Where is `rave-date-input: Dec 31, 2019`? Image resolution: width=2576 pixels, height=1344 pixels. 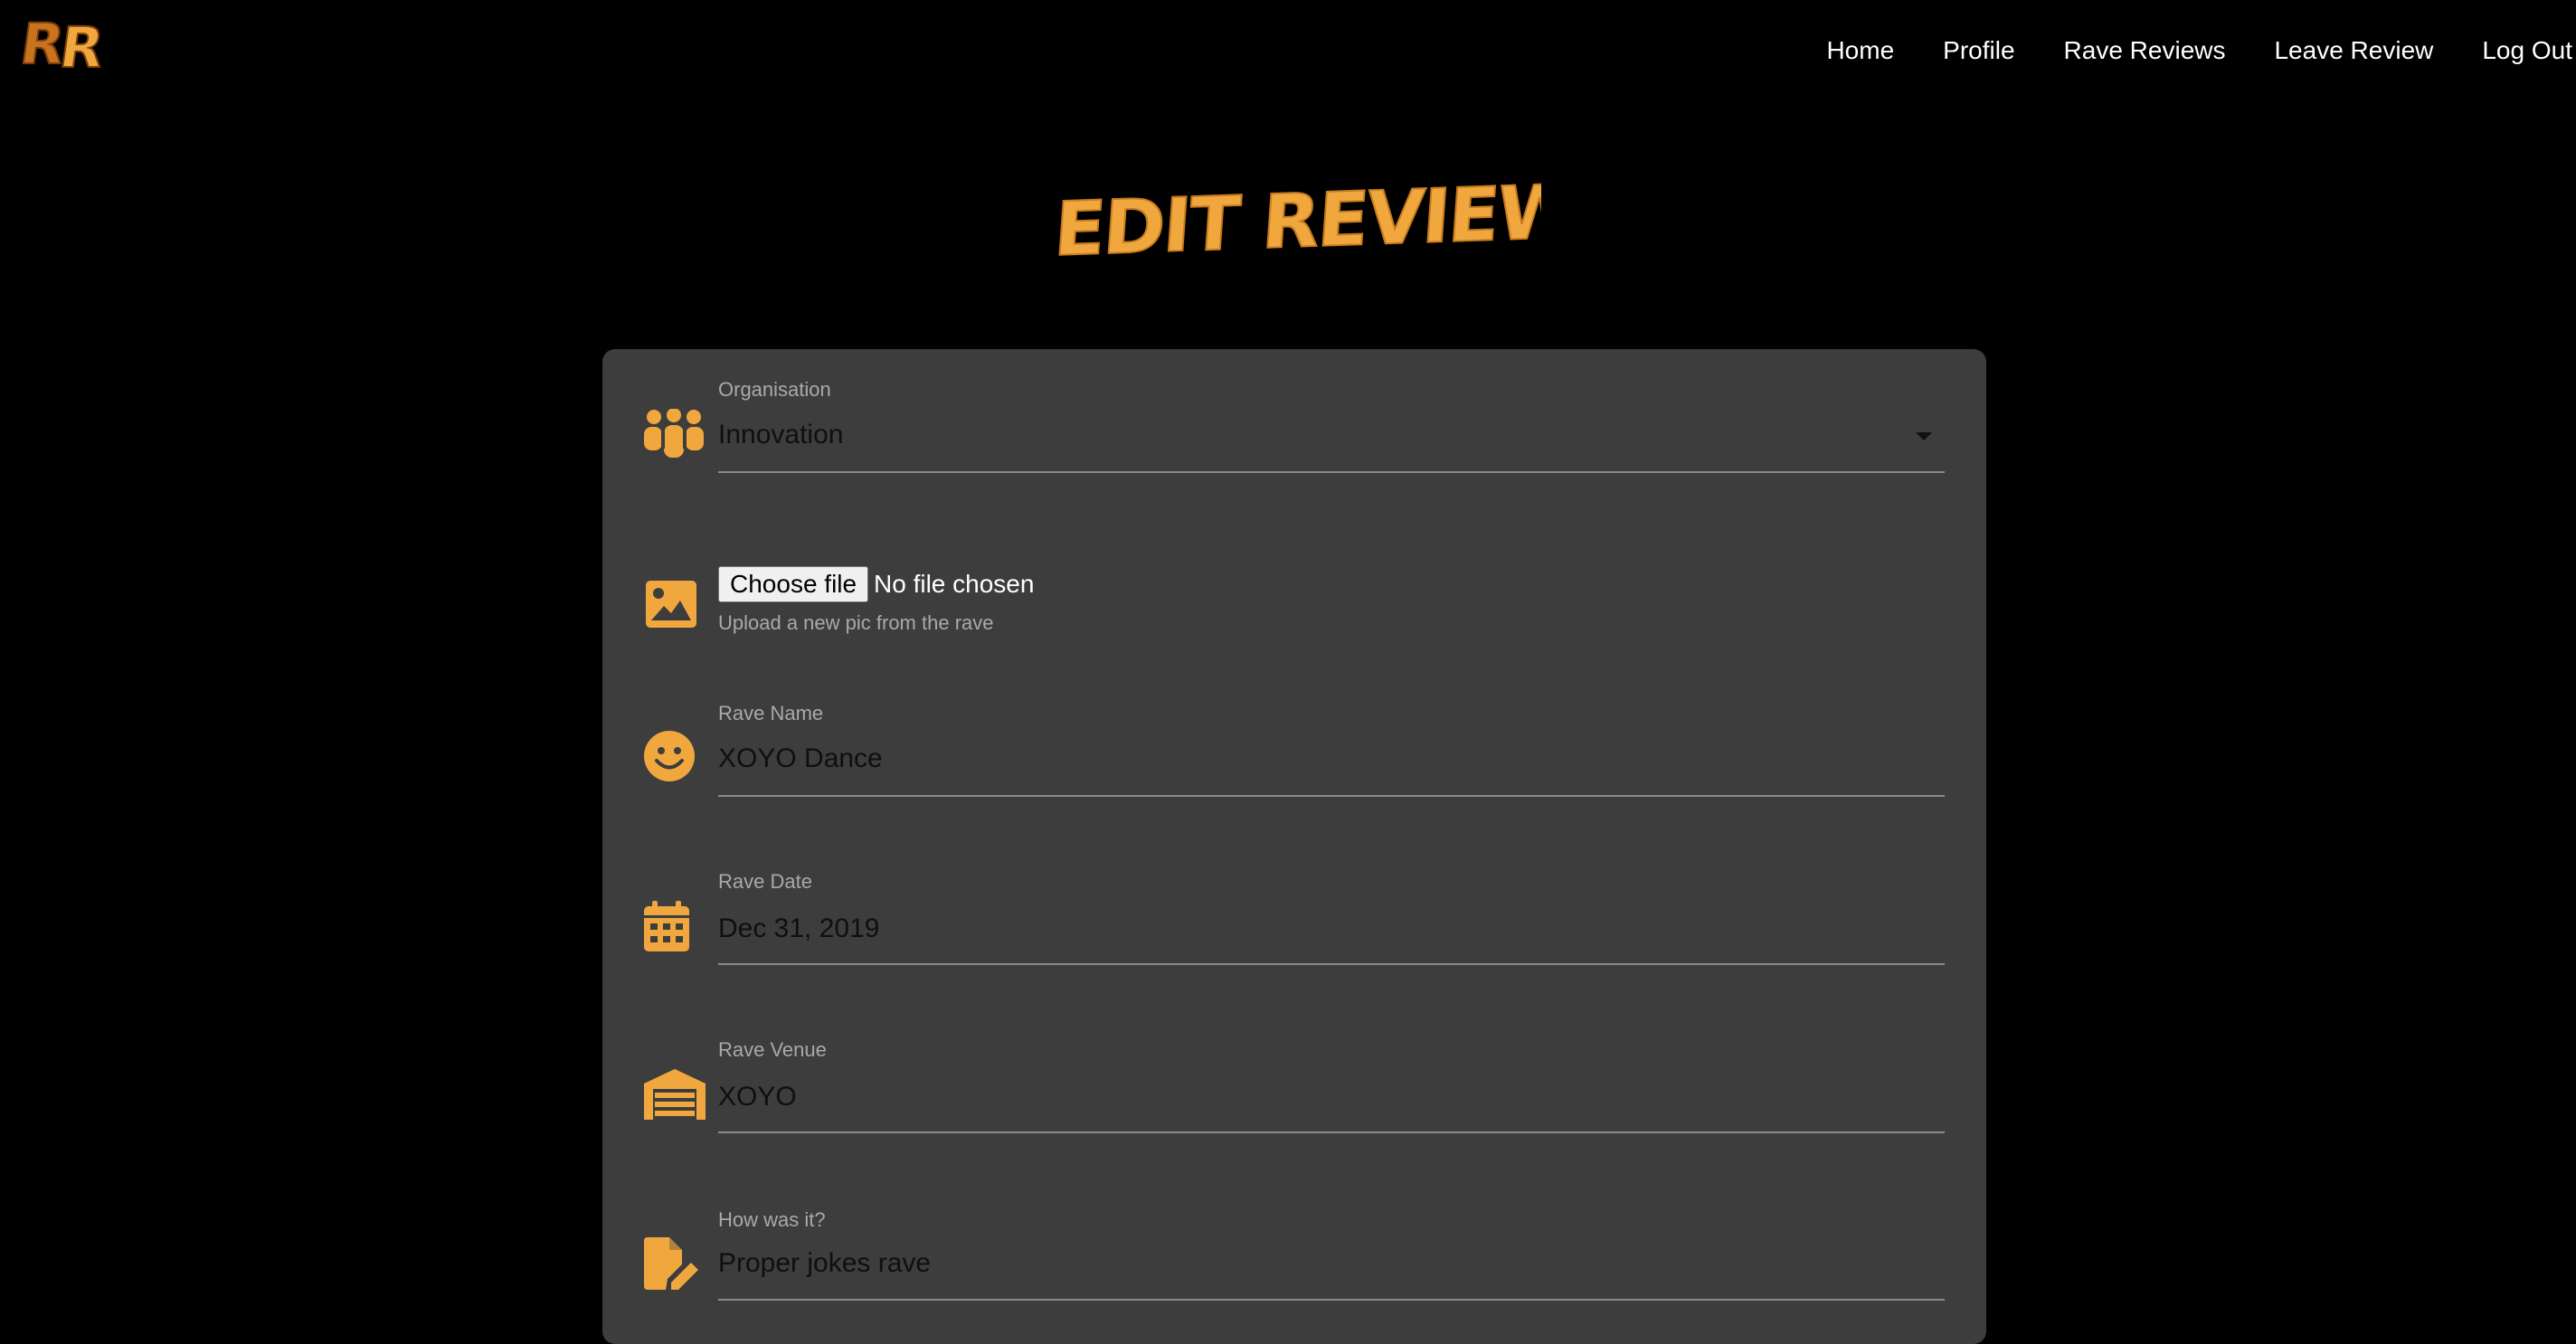 rave-date-input: Dec 31, 2019 is located at coordinates (1306, 928).